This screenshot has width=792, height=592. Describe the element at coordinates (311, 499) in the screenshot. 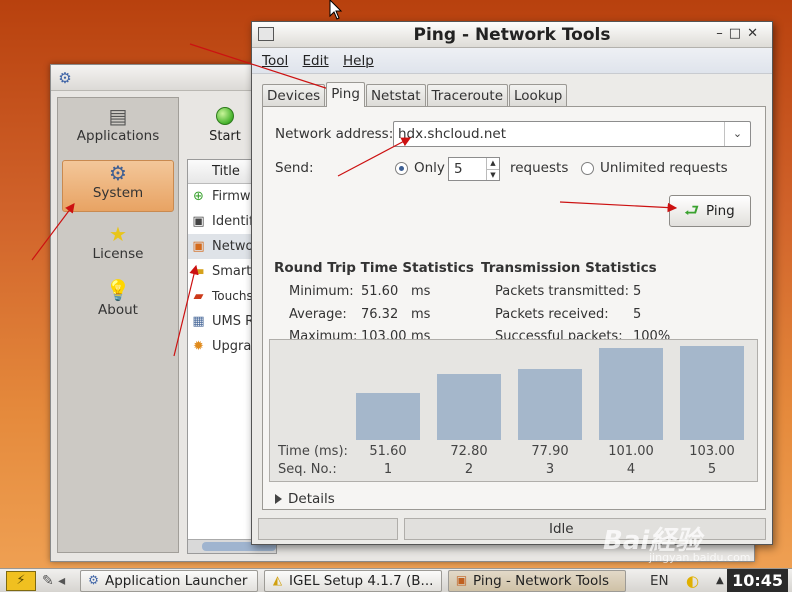

I see `details-label: Details` at that location.